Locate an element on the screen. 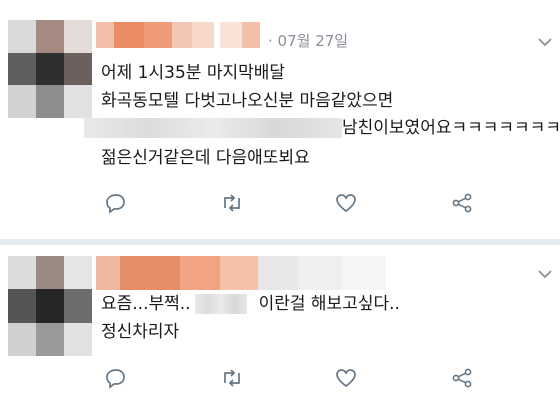  tweet-text-line: 화곡동모텔 다벗고나오신분 마음같았으면 is located at coordinates (247, 101).